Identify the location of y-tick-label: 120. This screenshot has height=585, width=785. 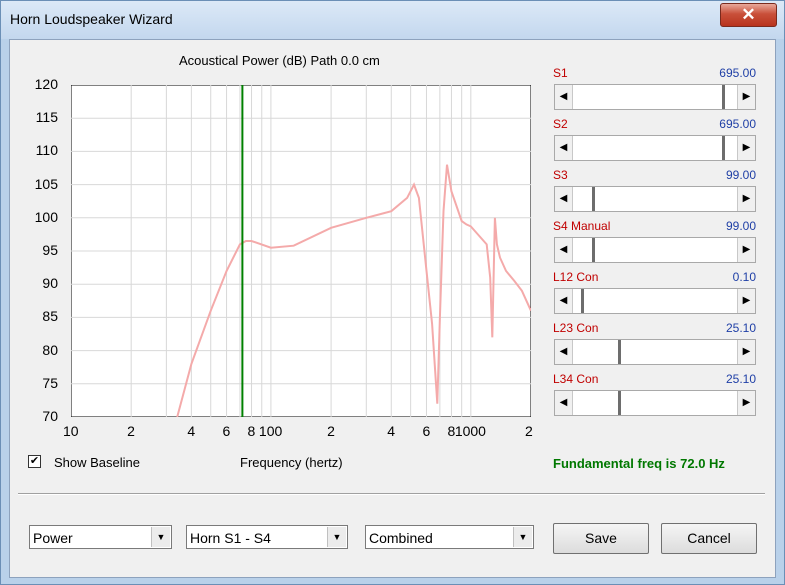
(46, 84).